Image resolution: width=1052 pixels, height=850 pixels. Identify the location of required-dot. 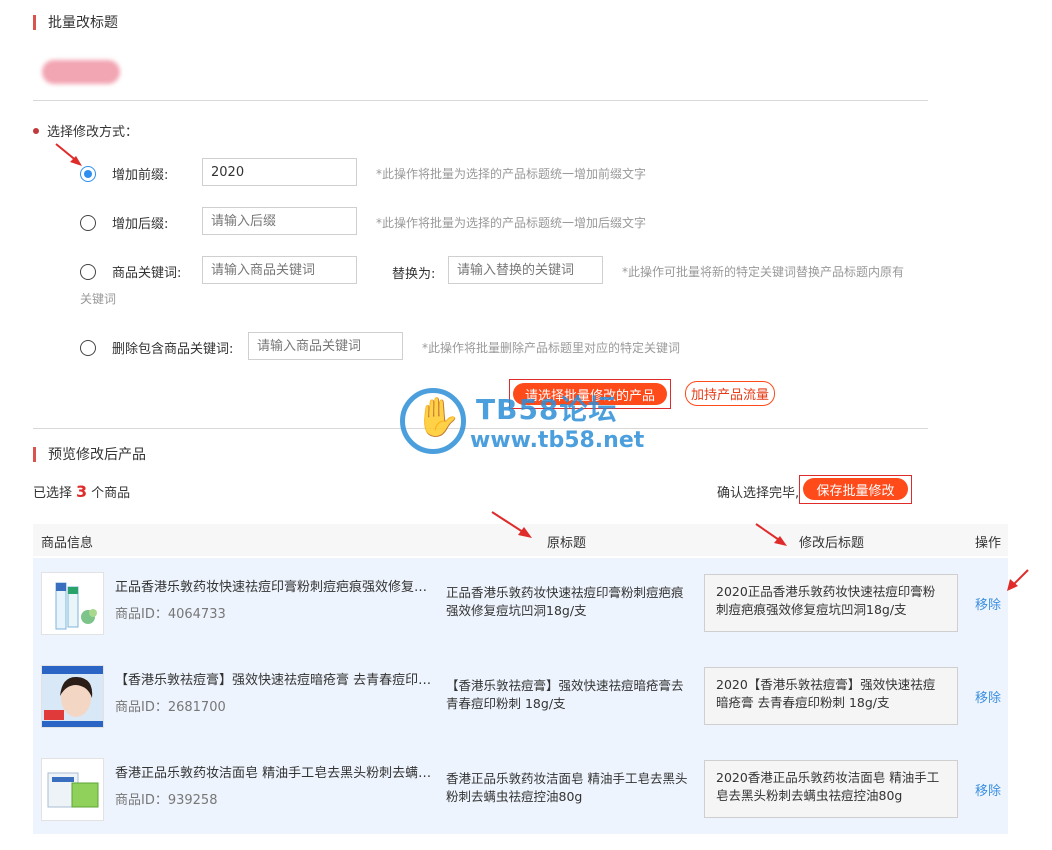
(36, 130).